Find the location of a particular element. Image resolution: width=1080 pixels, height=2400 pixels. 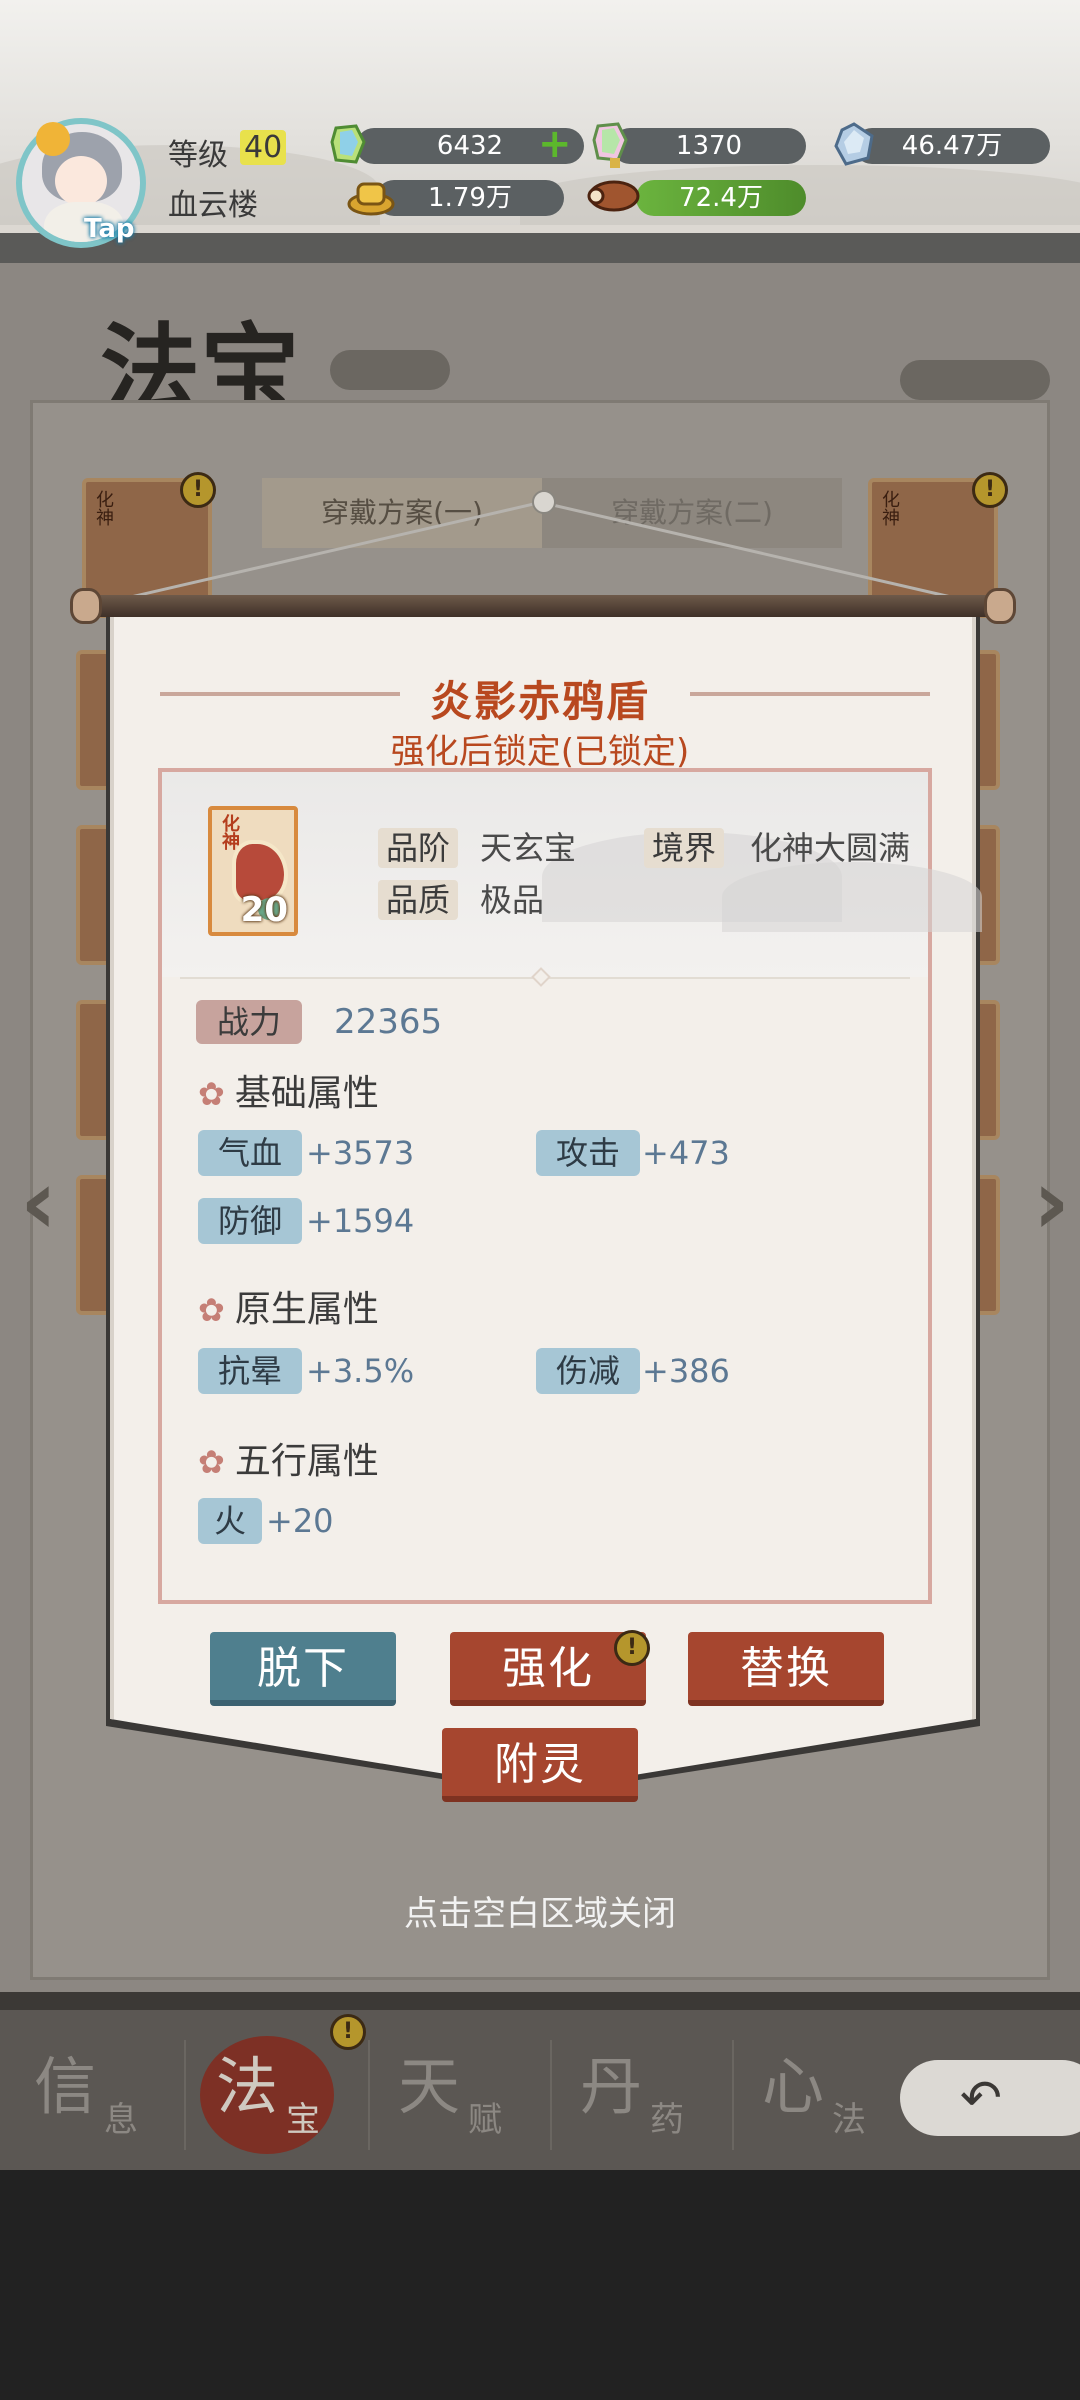

resource-gold-ingot: 1.79万 is located at coordinates (470, 198).